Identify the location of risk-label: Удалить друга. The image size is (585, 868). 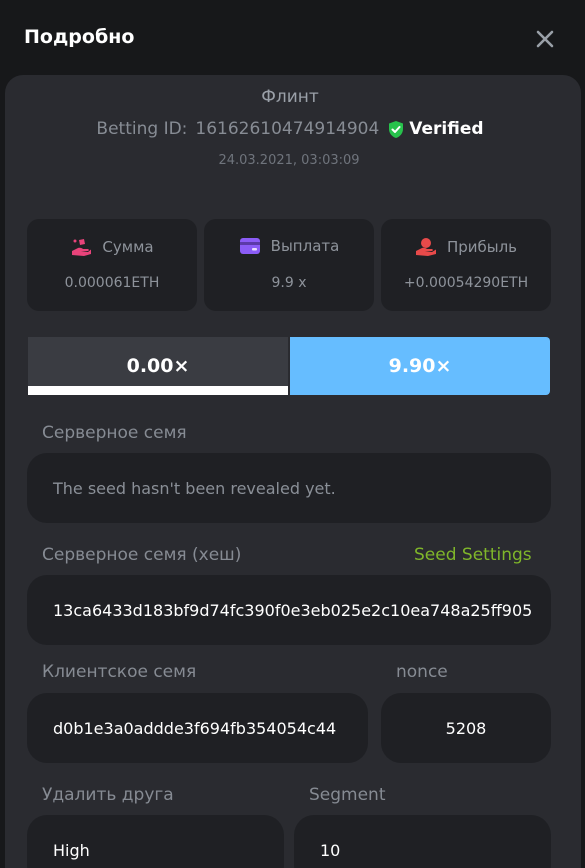
(108, 795).